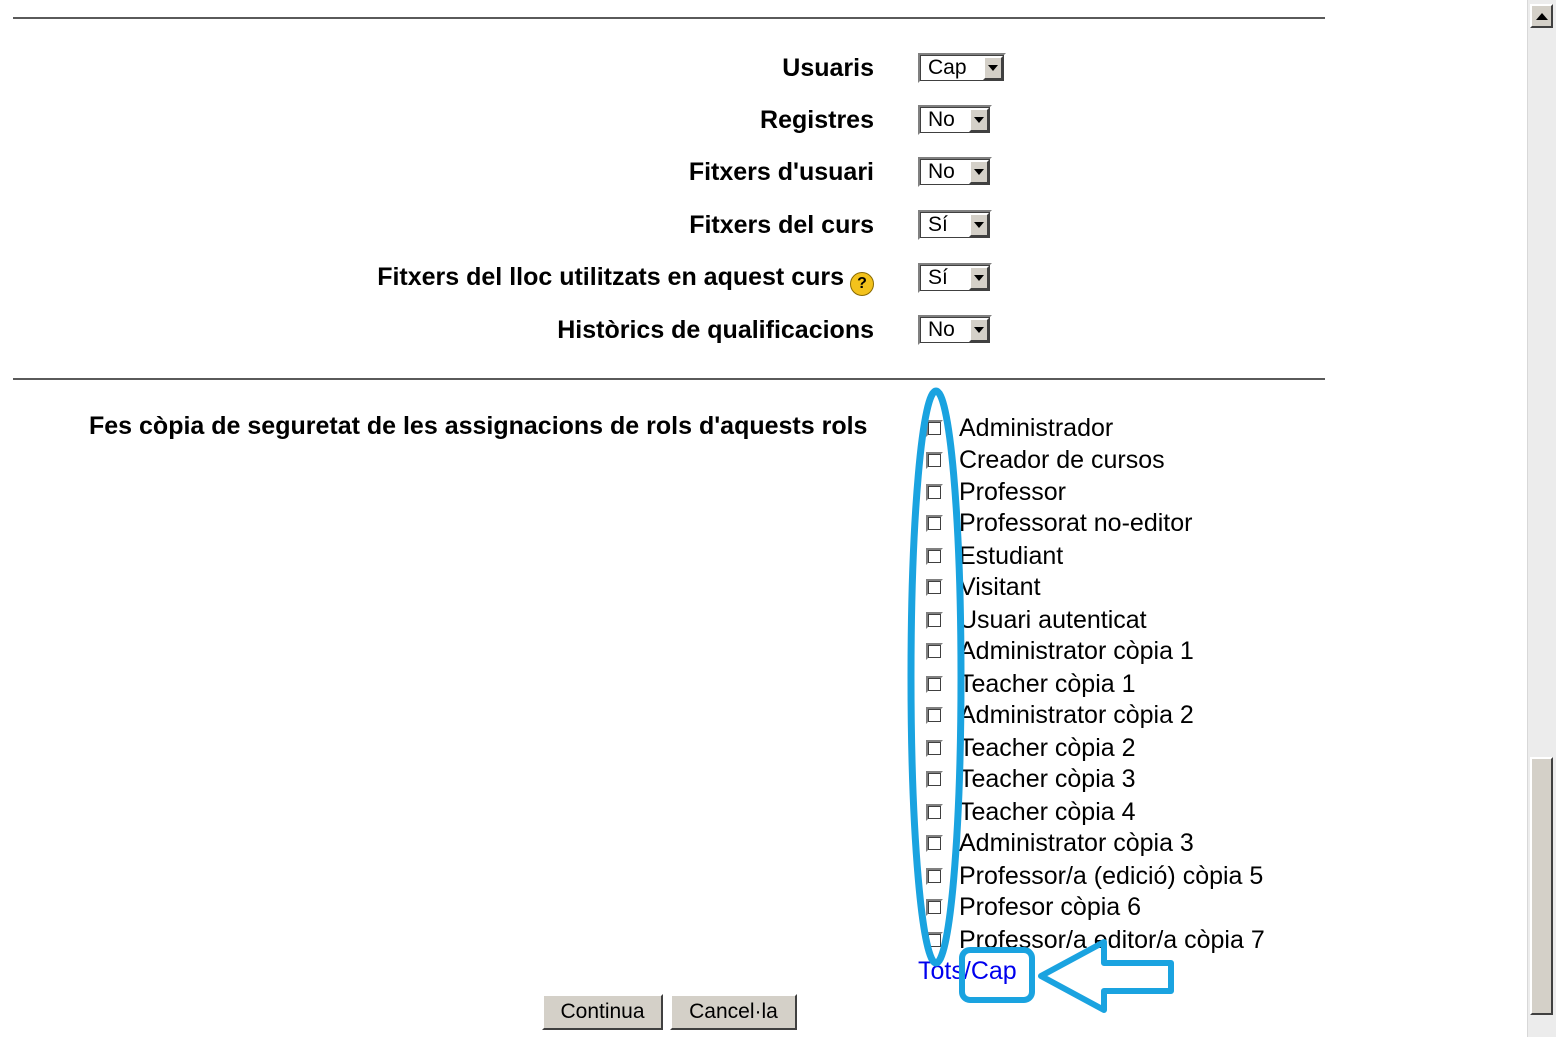  What do you see at coordinates (955, 278) in the screenshot?
I see `site-files-select: Sí` at bounding box center [955, 278].